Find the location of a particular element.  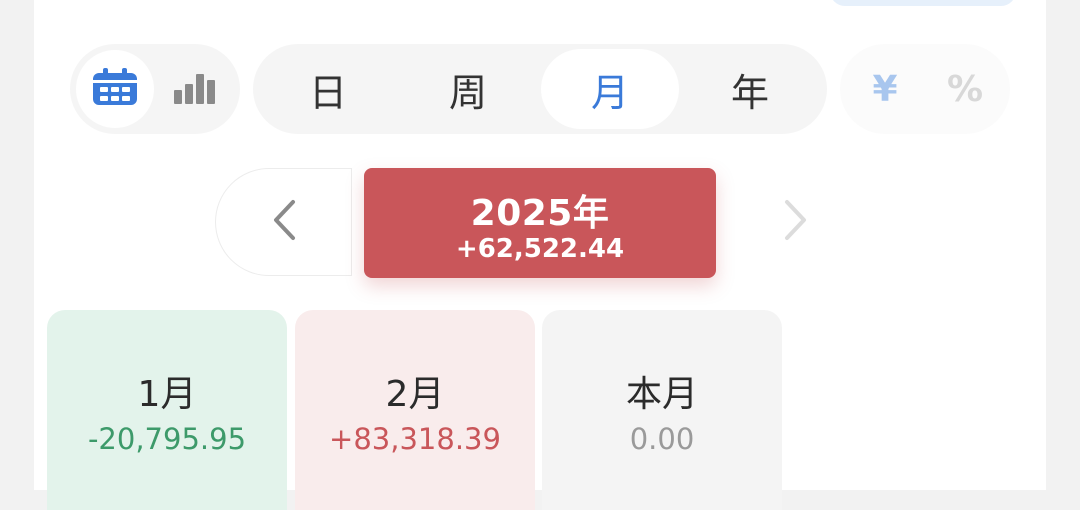

top-pill-button is located at coordinates (923, 3).